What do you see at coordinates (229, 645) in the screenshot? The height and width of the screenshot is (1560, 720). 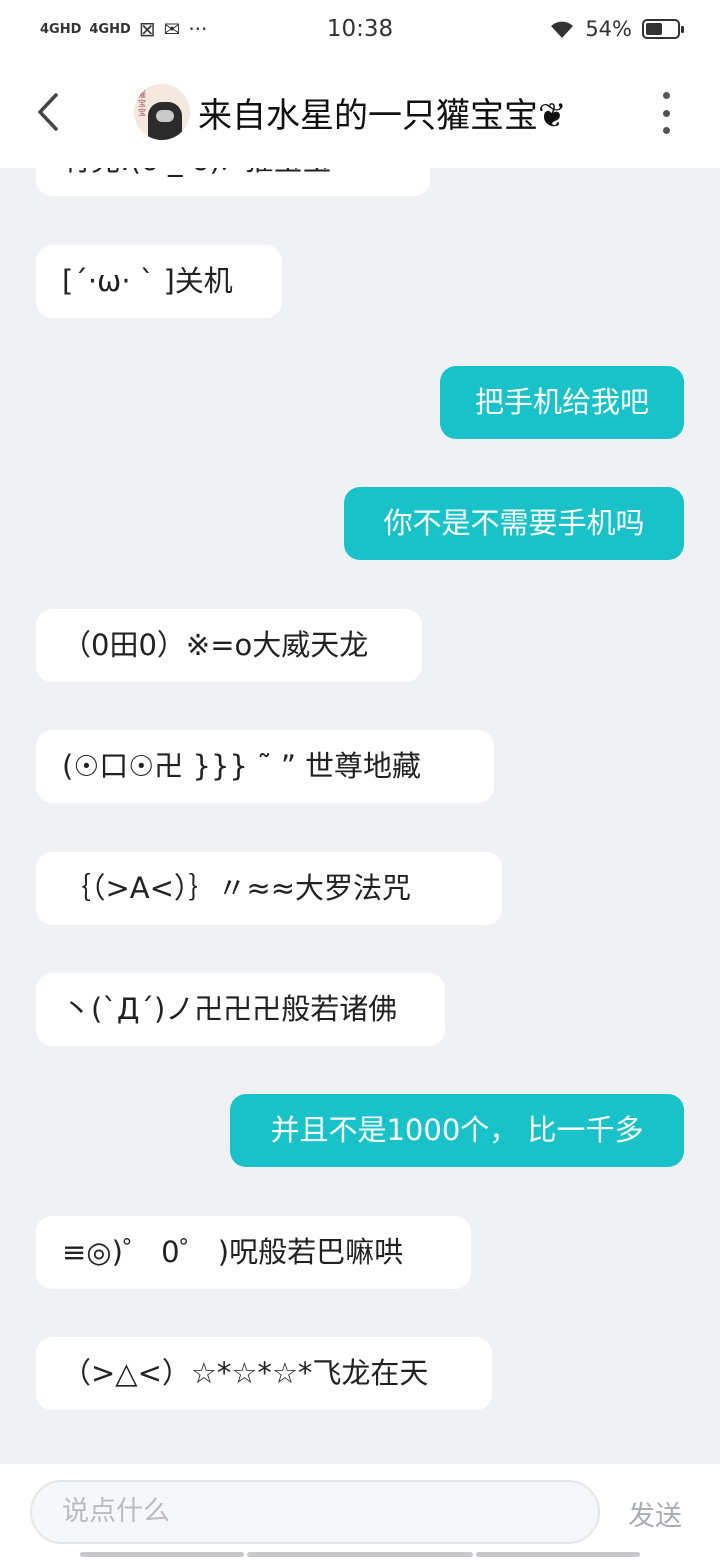 I see `message-bubble-incoming: （0田0）※=o大威天龙` at bounding box center [229, 645].